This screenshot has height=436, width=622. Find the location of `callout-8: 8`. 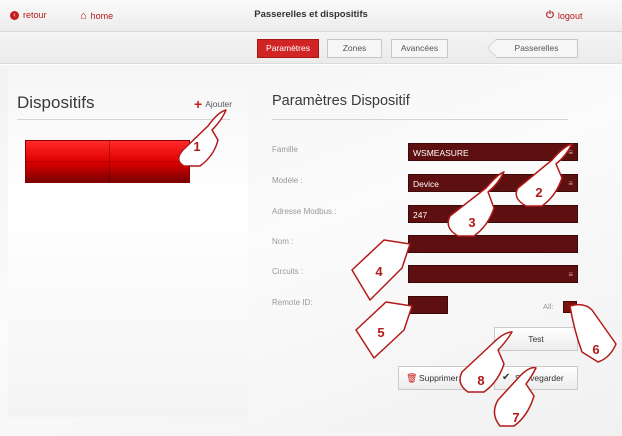

callout-8: 8 is located at coordinates (481, 380).